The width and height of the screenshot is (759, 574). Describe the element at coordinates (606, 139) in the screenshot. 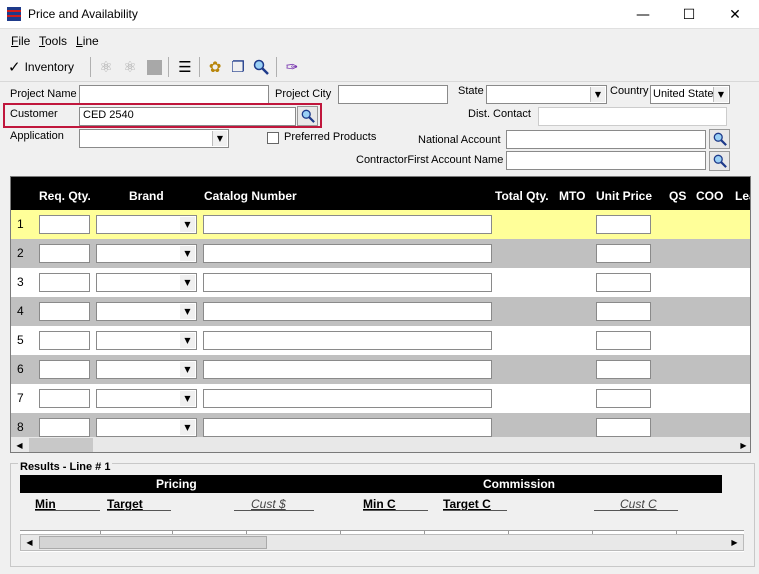

I see `national-account-input` at that location.